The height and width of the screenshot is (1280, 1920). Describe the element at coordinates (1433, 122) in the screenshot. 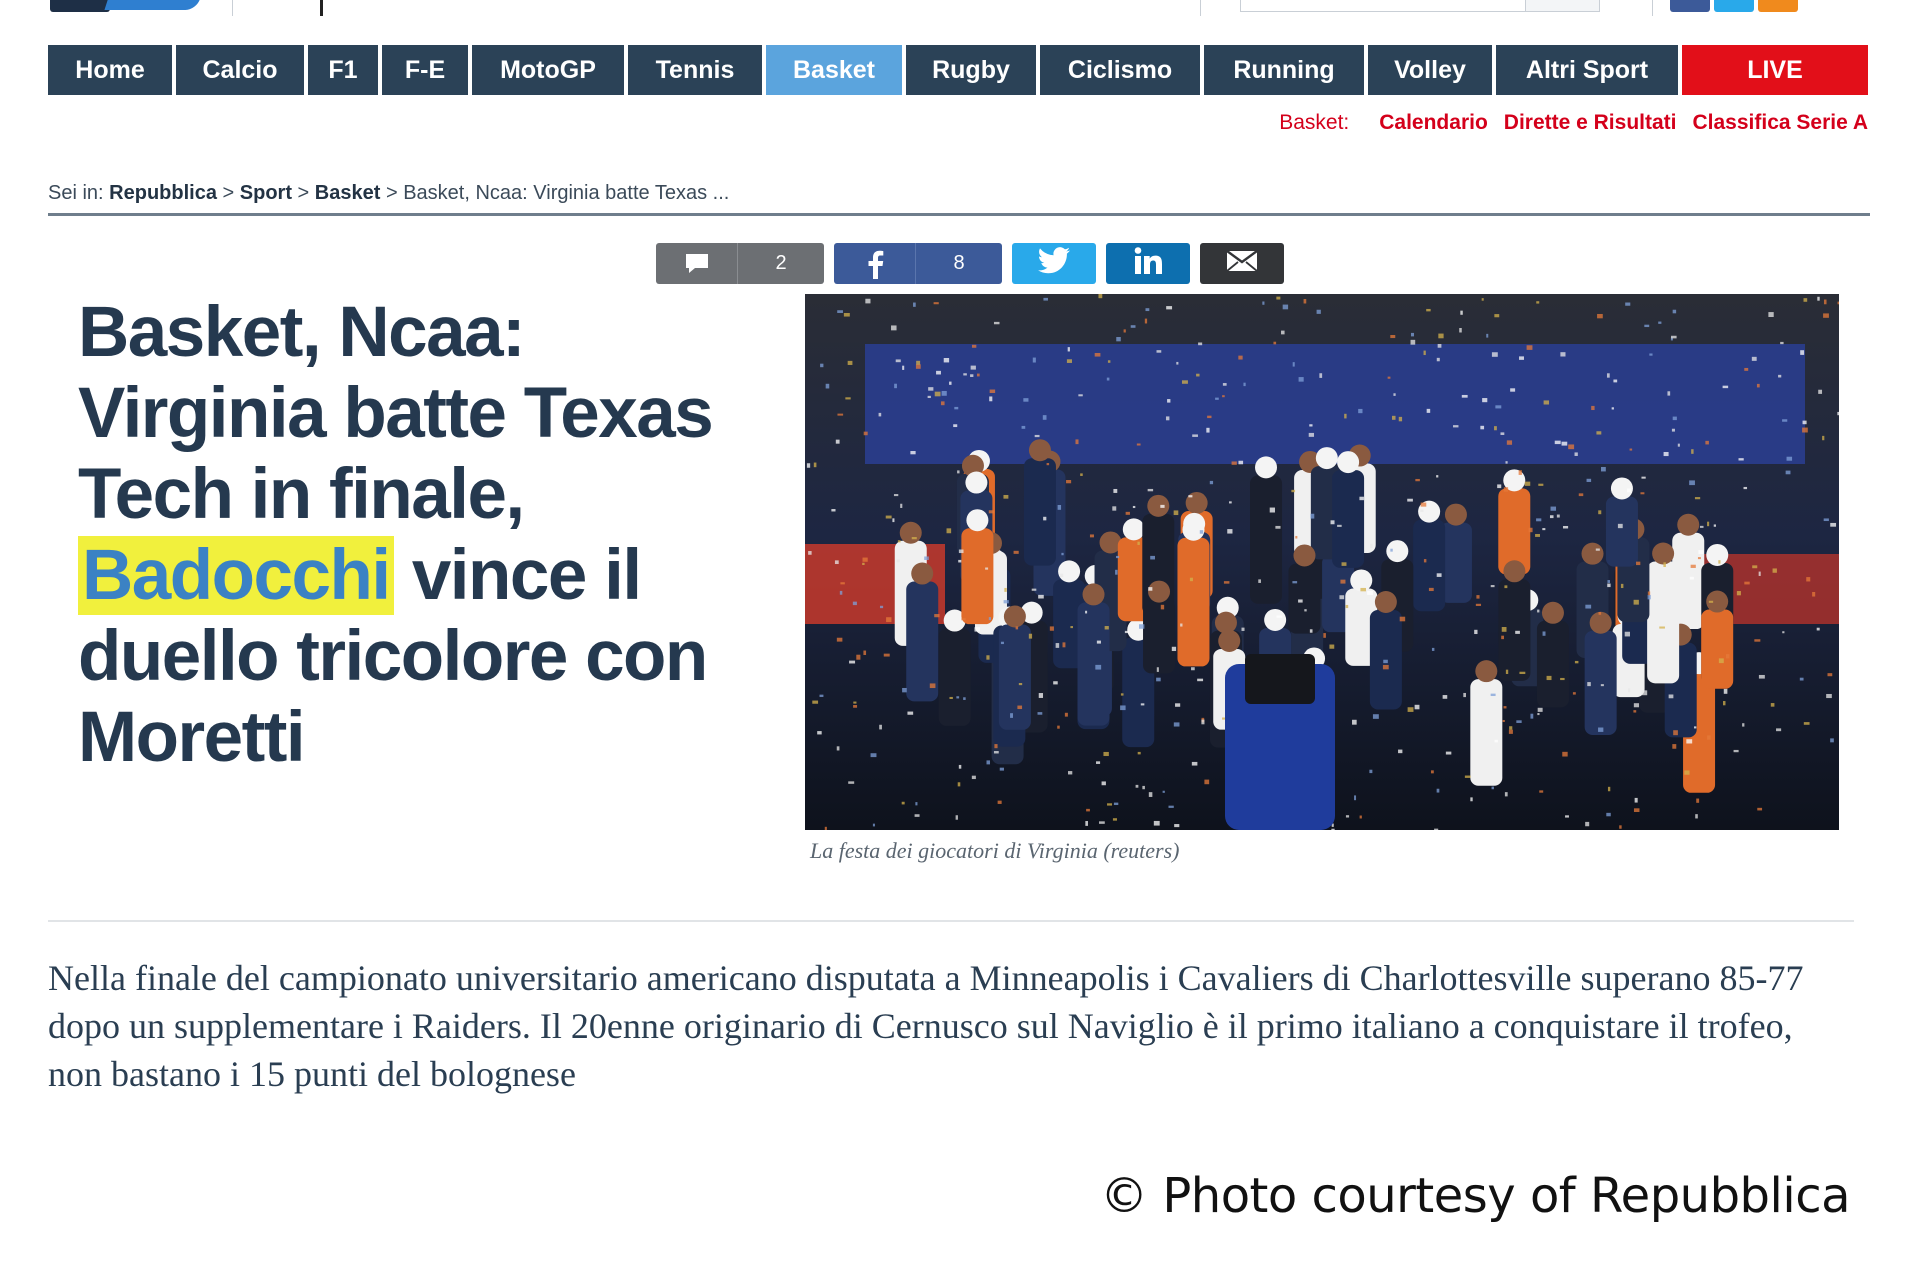

I see `subnav-link-calendario: Calendario` at that location.